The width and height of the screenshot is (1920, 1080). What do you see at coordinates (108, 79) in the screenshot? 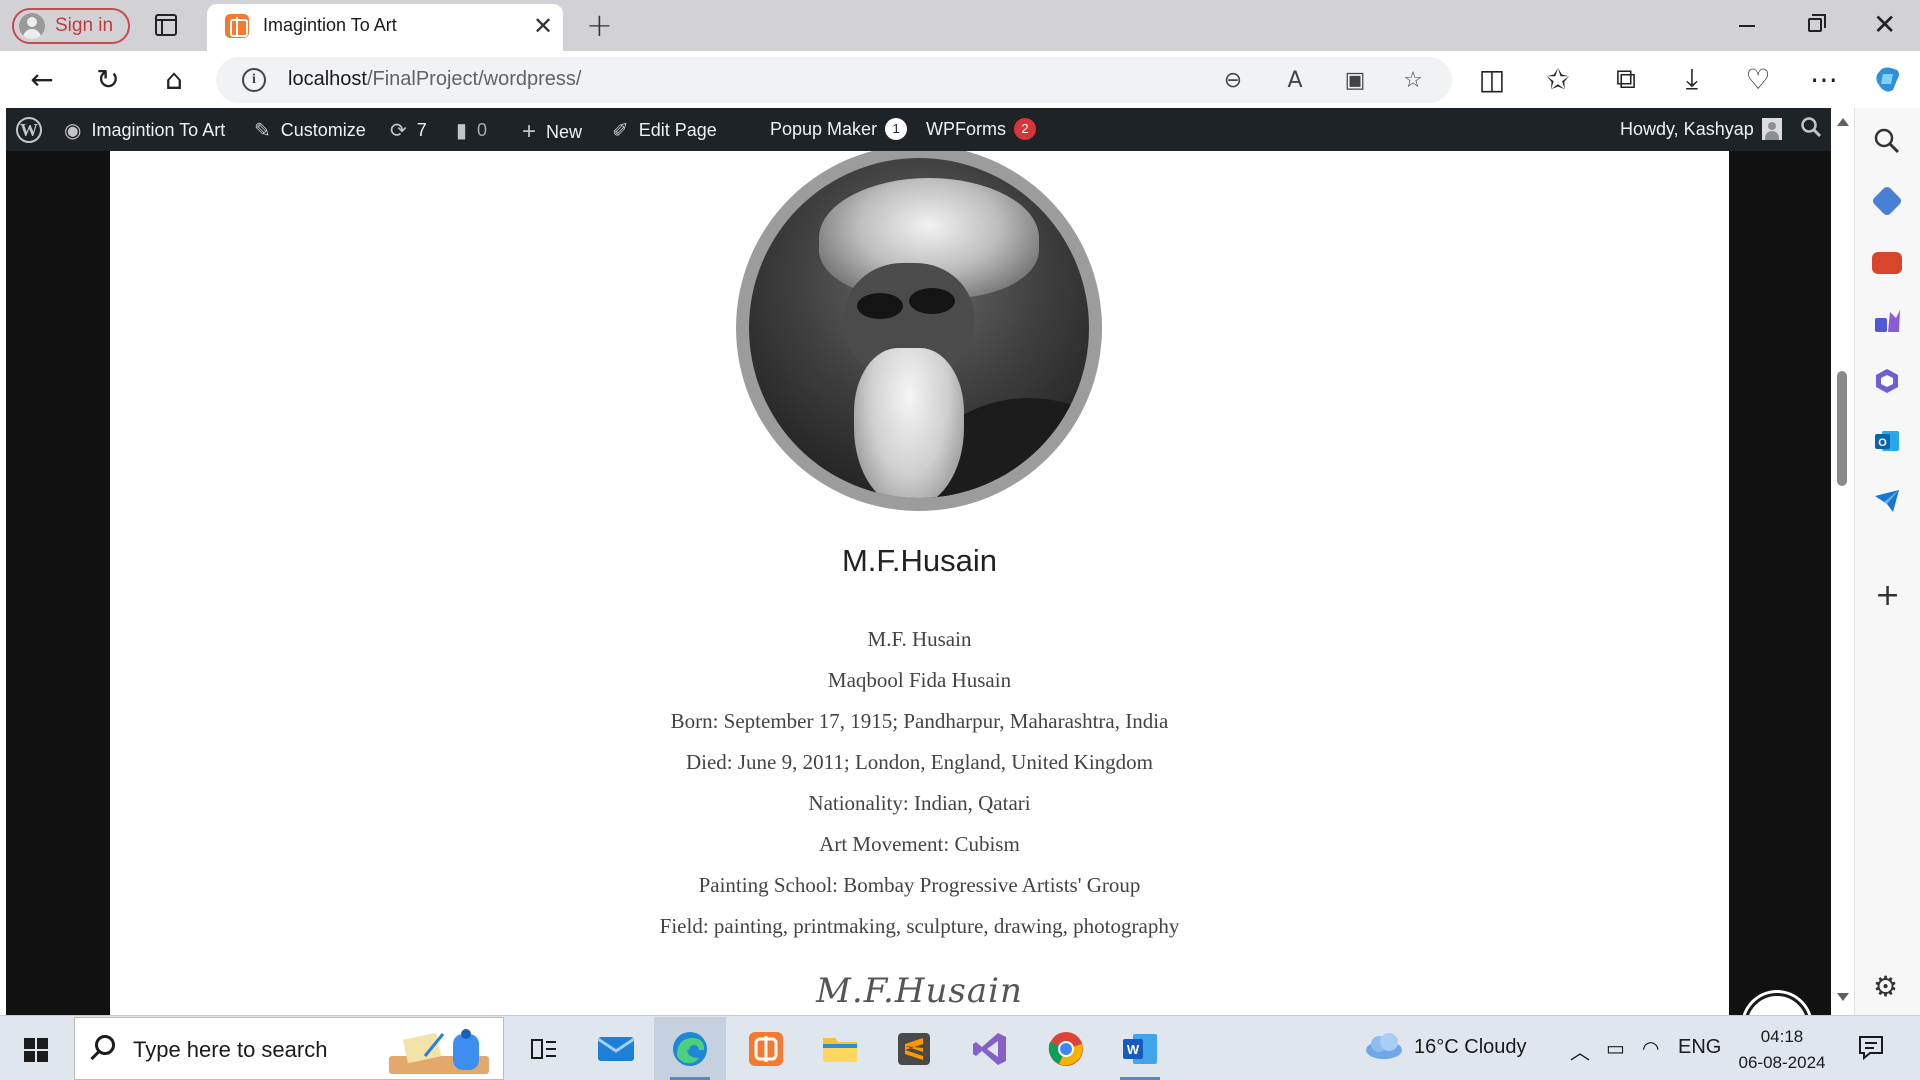
I see `refresh-icon: ↻` at bounding box center [108, 79].